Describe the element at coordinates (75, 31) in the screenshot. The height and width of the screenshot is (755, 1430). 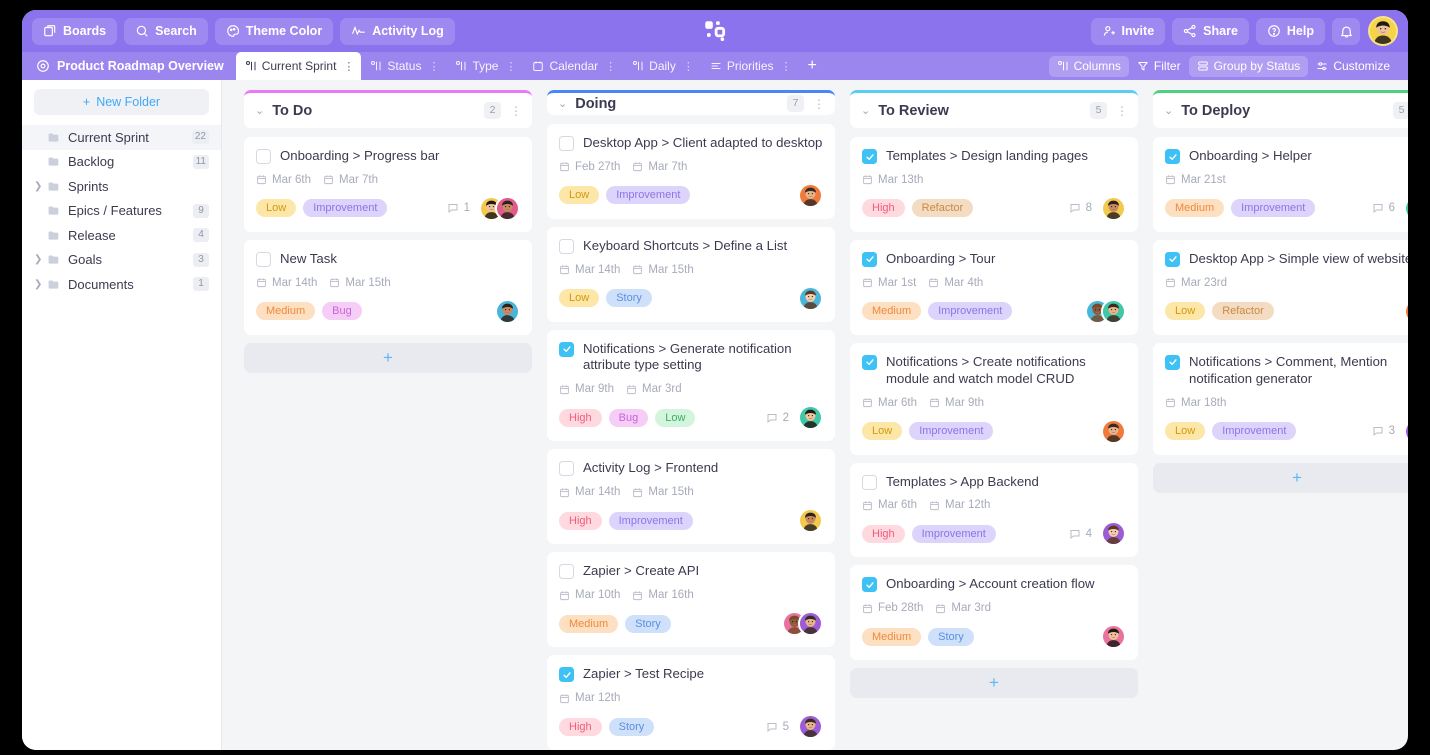
I see `topbar-boards-button: Boards` at that location.